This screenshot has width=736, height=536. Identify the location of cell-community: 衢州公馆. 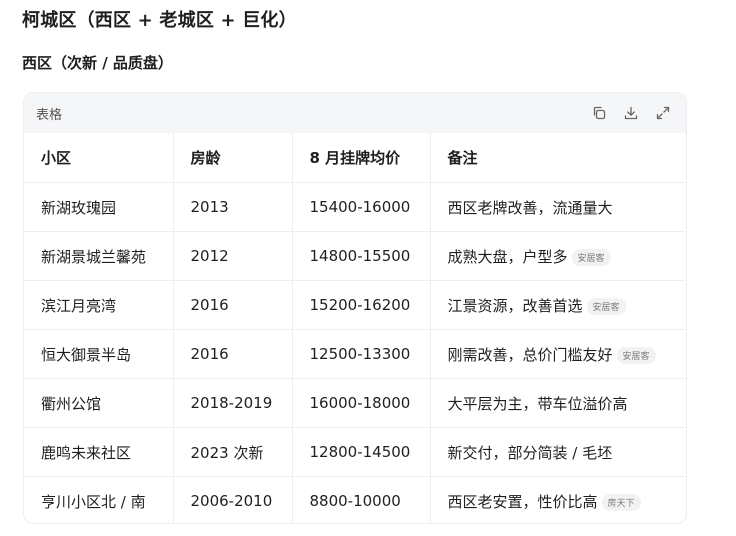
(99, 403).